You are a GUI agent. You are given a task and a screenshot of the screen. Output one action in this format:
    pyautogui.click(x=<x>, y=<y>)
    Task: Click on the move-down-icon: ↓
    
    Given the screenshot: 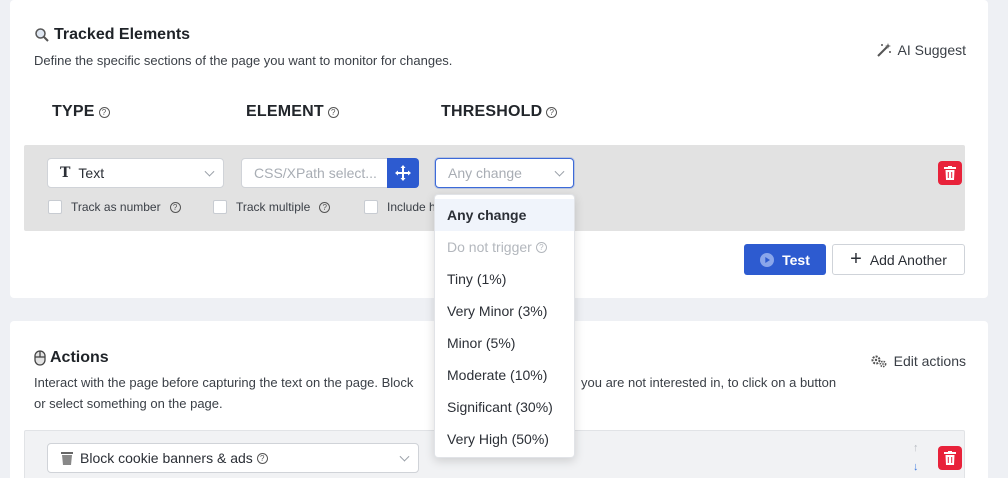 What is the action you would take?
    pyautogui.click(x=916, y=467)
    